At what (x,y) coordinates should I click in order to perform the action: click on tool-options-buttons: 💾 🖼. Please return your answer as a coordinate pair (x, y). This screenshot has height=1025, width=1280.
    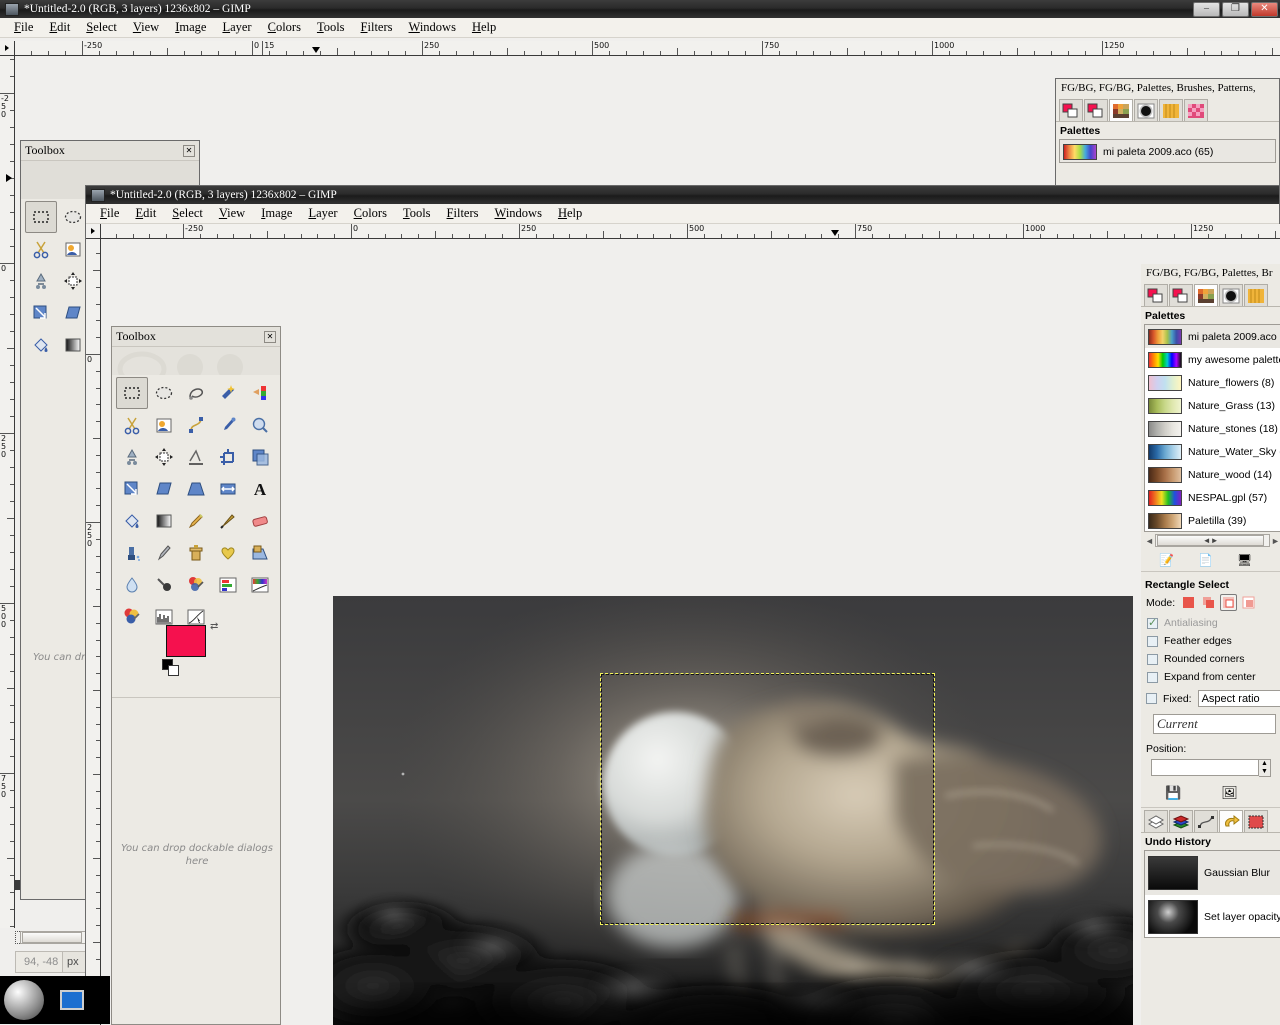
    Looking at the image, I should click on (1210, 792).